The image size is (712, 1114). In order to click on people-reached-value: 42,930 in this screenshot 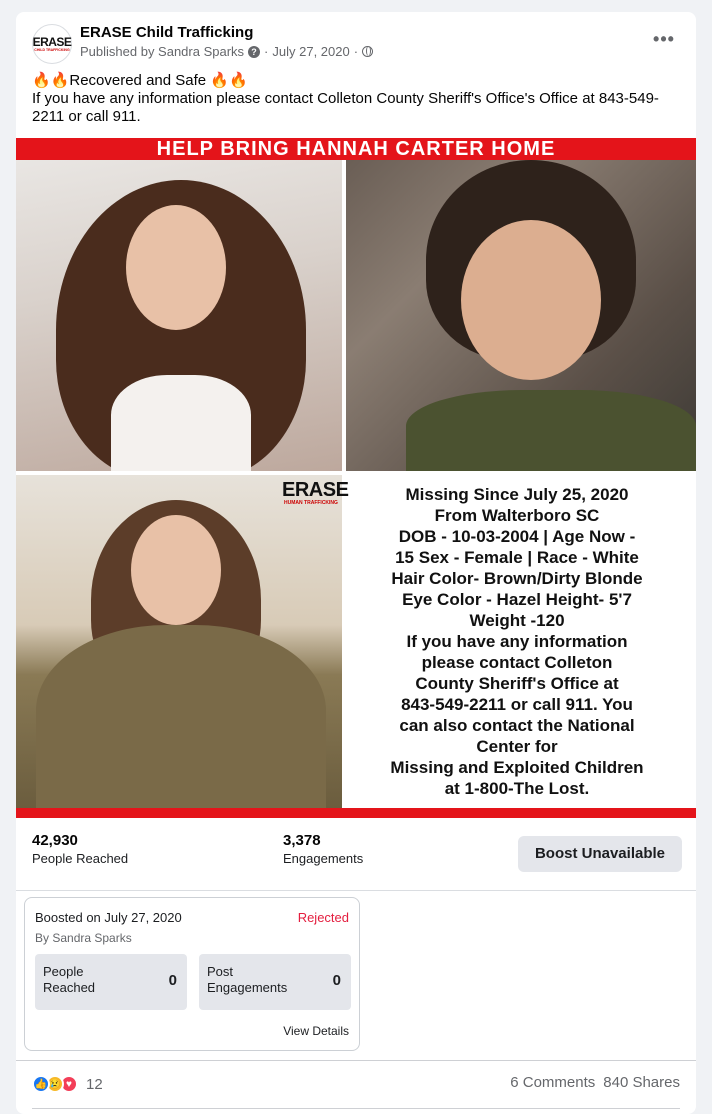, I will do `click(55, 840)`.